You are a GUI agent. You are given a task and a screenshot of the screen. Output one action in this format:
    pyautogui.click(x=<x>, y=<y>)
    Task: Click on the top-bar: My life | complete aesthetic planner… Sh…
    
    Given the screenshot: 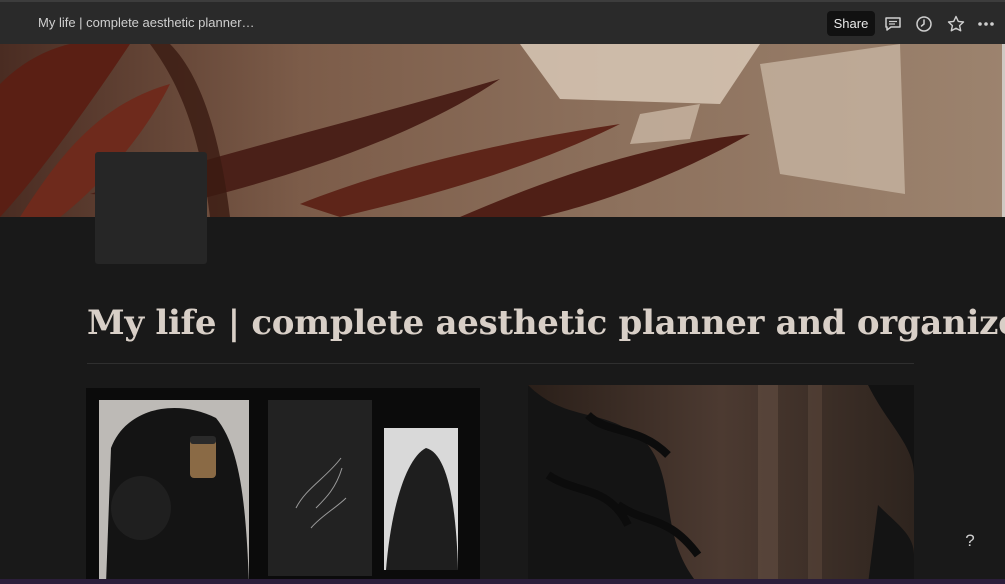 What is the action you would take?
    pyautogui.click(x=502, y=22)
    